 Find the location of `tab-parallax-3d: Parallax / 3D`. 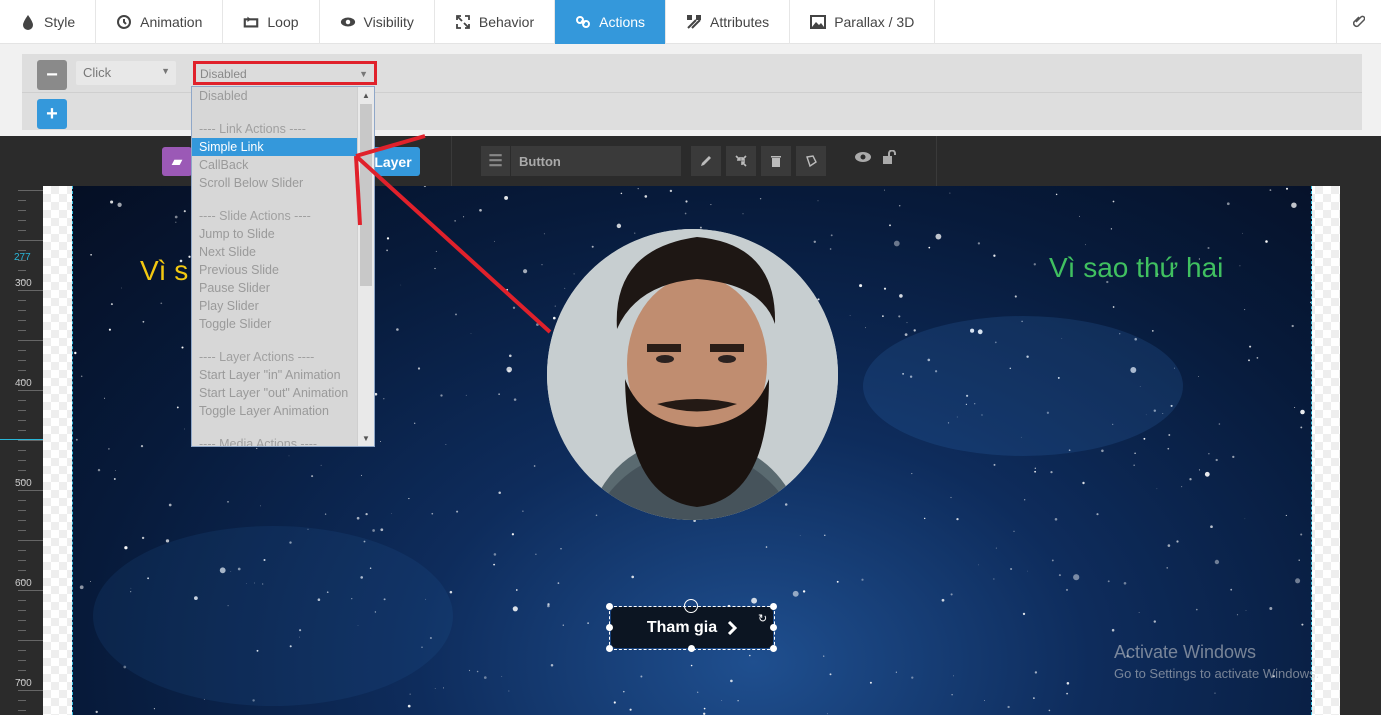

tab-parallax-3d: Parallax / 3D is located at coordinates (863, 22).